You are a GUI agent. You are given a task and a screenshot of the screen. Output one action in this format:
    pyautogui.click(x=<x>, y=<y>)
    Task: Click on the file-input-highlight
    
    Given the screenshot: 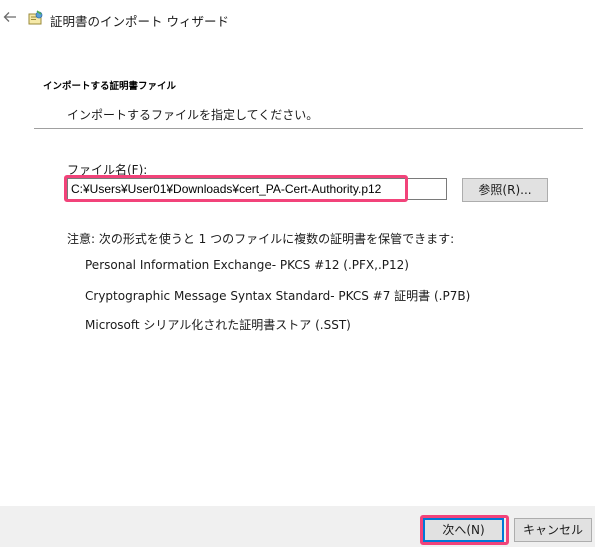 What is the action you would take?
    pyautogui.click(x=236, y=188)
    